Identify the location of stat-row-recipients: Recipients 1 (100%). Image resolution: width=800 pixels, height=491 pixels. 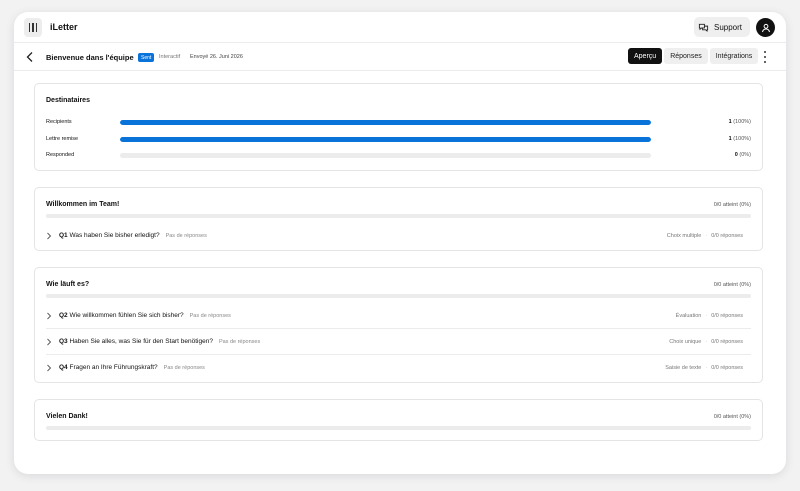
(398, 123).